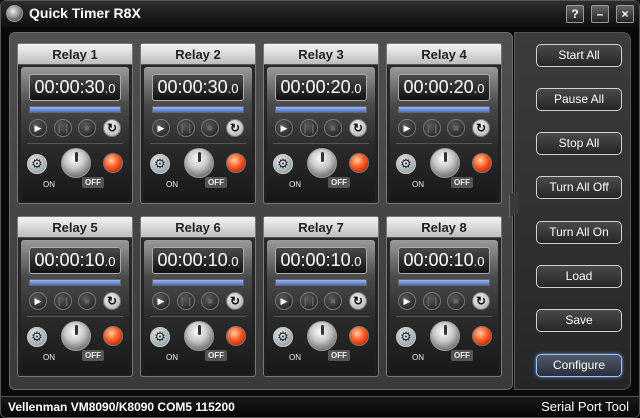  Describe the element at coordinates (579, 187) in the screenshot. I see `turn-all-off-button: Turn All Off` at that location.